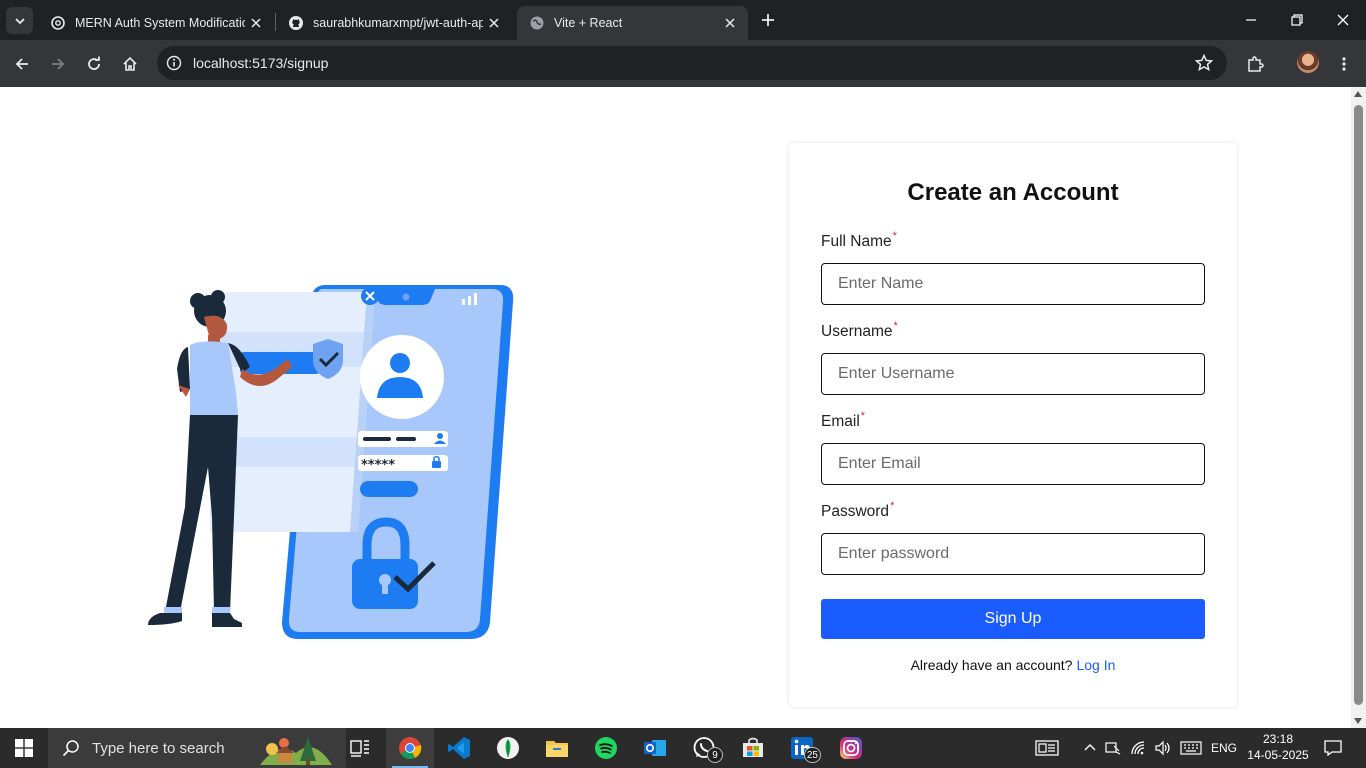 The width and height of the screenshot is (1366, 768). I want to click on start-button, so click(24, 748).